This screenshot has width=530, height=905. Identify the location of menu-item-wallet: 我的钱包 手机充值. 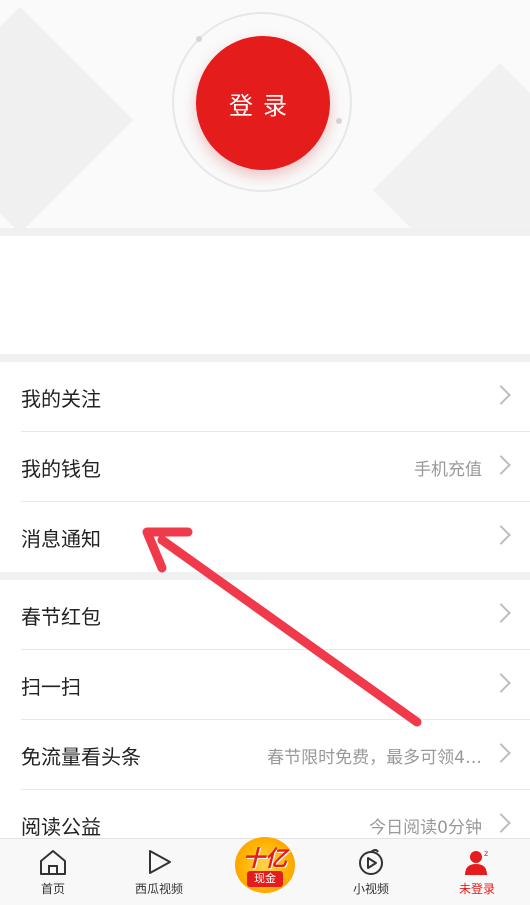
(265, 467).